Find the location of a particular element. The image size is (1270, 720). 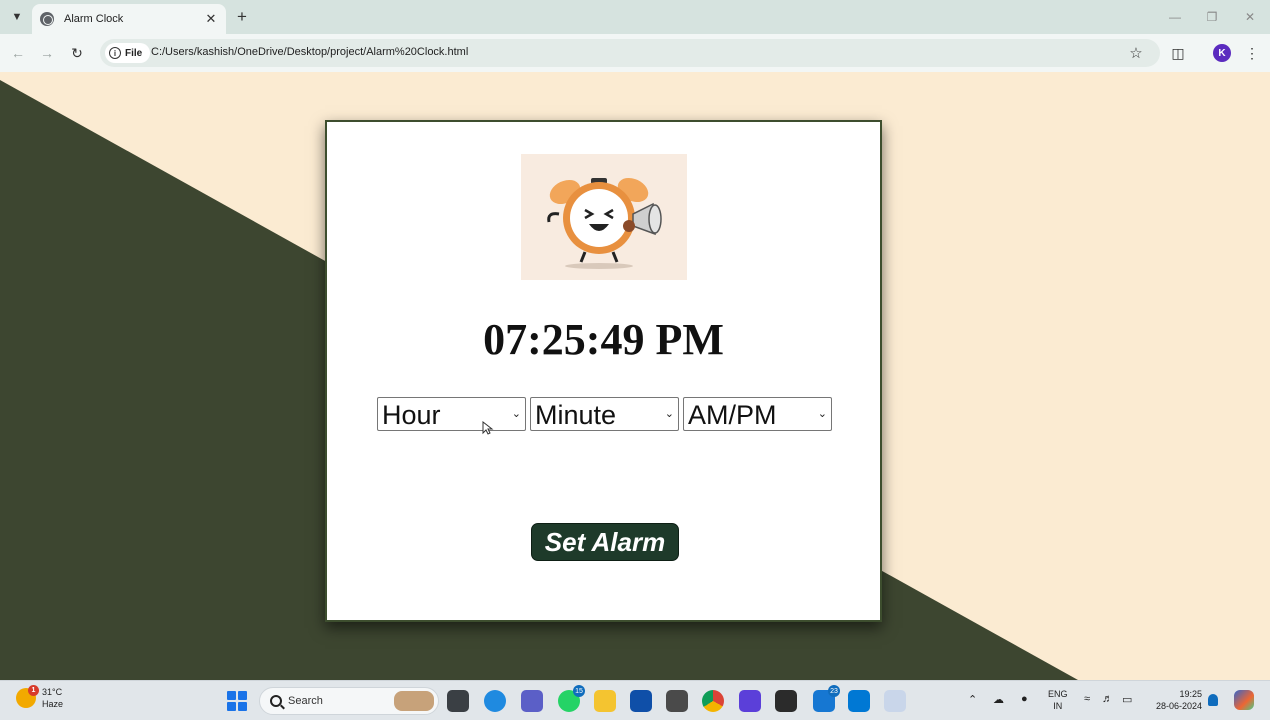

windows-start-icon is located at coordinates (237, 701).